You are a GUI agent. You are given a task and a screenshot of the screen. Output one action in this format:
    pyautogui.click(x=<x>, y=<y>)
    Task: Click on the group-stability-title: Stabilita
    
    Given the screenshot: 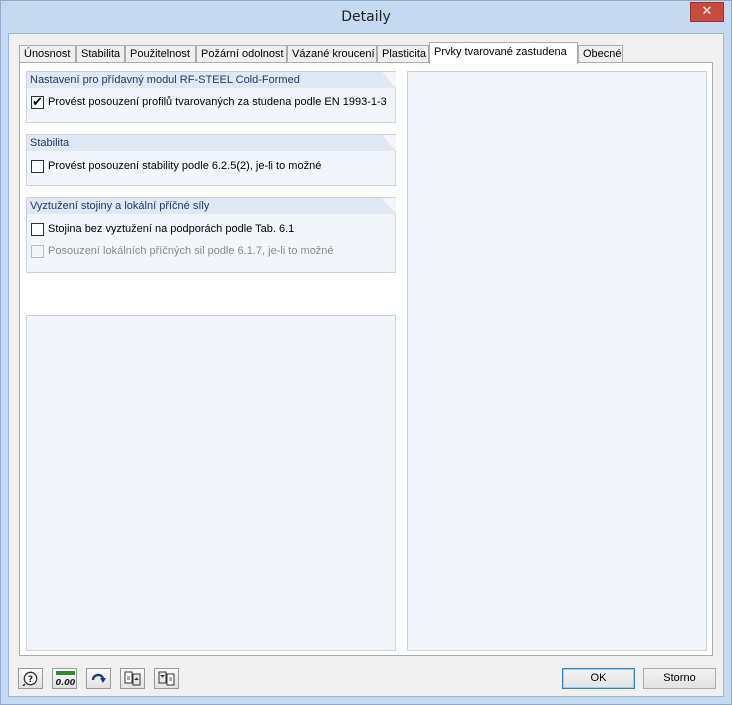 What is the action you would take?
    pyautogui.click(x=211, y=143)
    